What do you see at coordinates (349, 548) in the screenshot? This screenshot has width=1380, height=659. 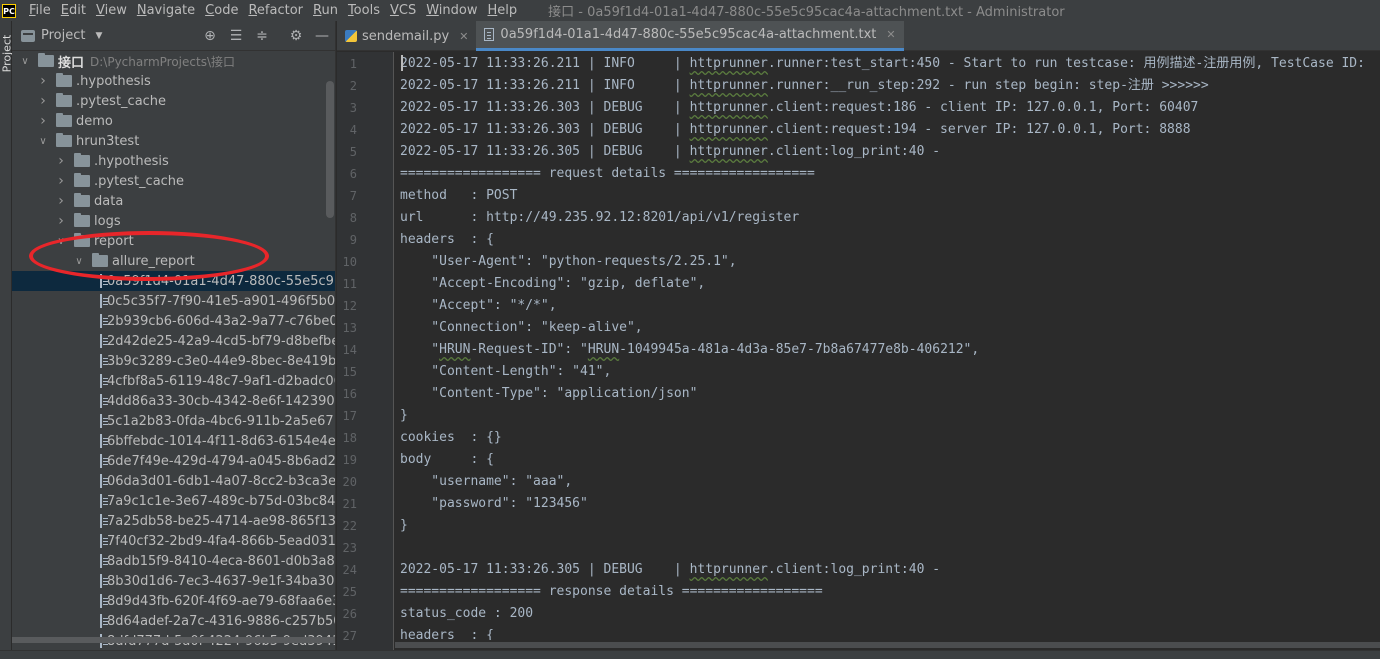 I see `line-number: 23` at bounding box center [349, 548].